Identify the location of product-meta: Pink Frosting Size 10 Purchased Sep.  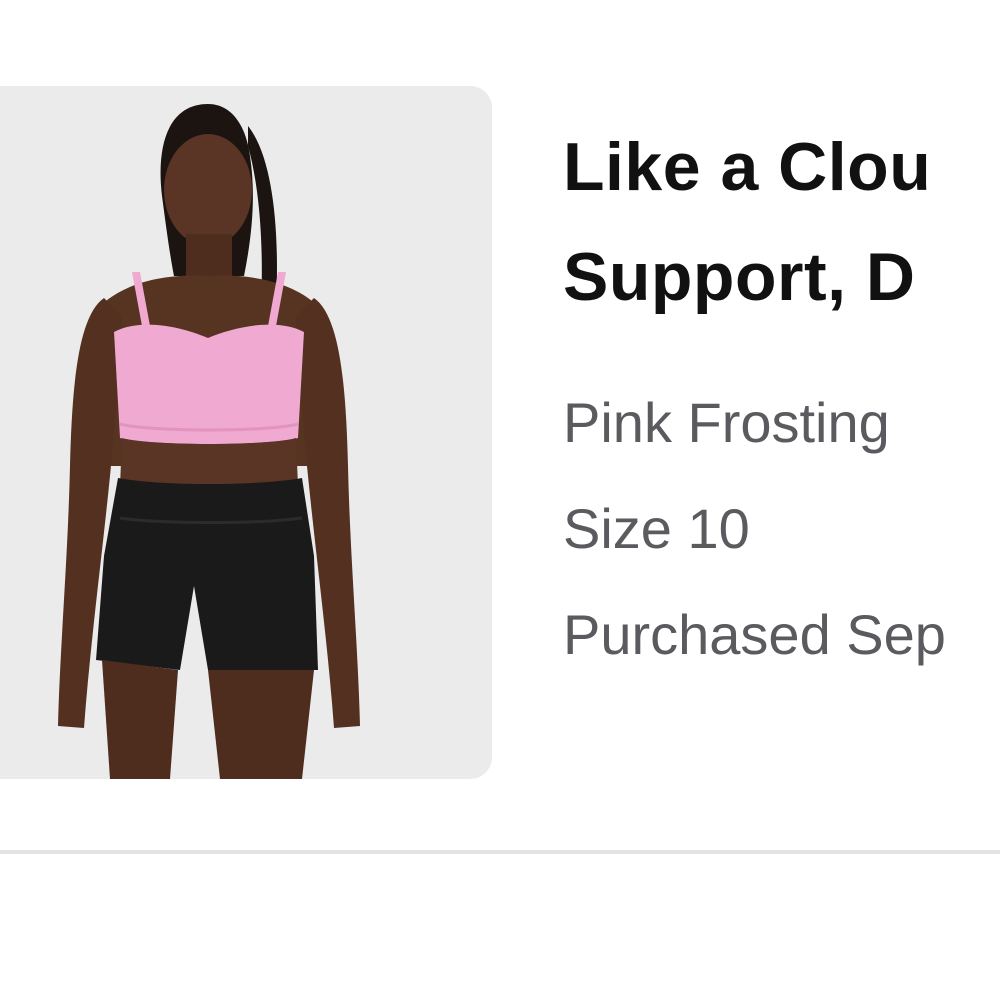
(781, 529).